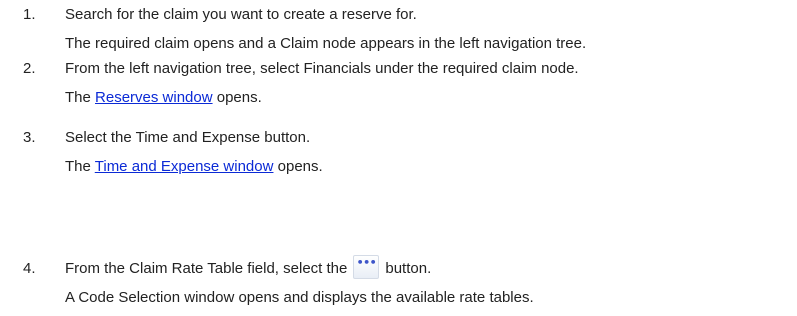 This screenshot has width=797, height=316. Describe the element at coordinates (29, 68) in the screenshot. I see `step-number: 2.` at that location.